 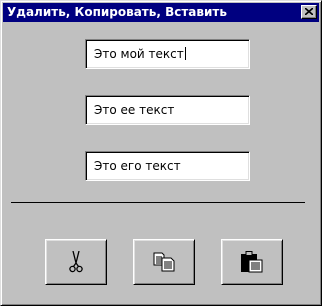 I want to click on text-field-1: Это мой текст, so click(x=167, y=54).